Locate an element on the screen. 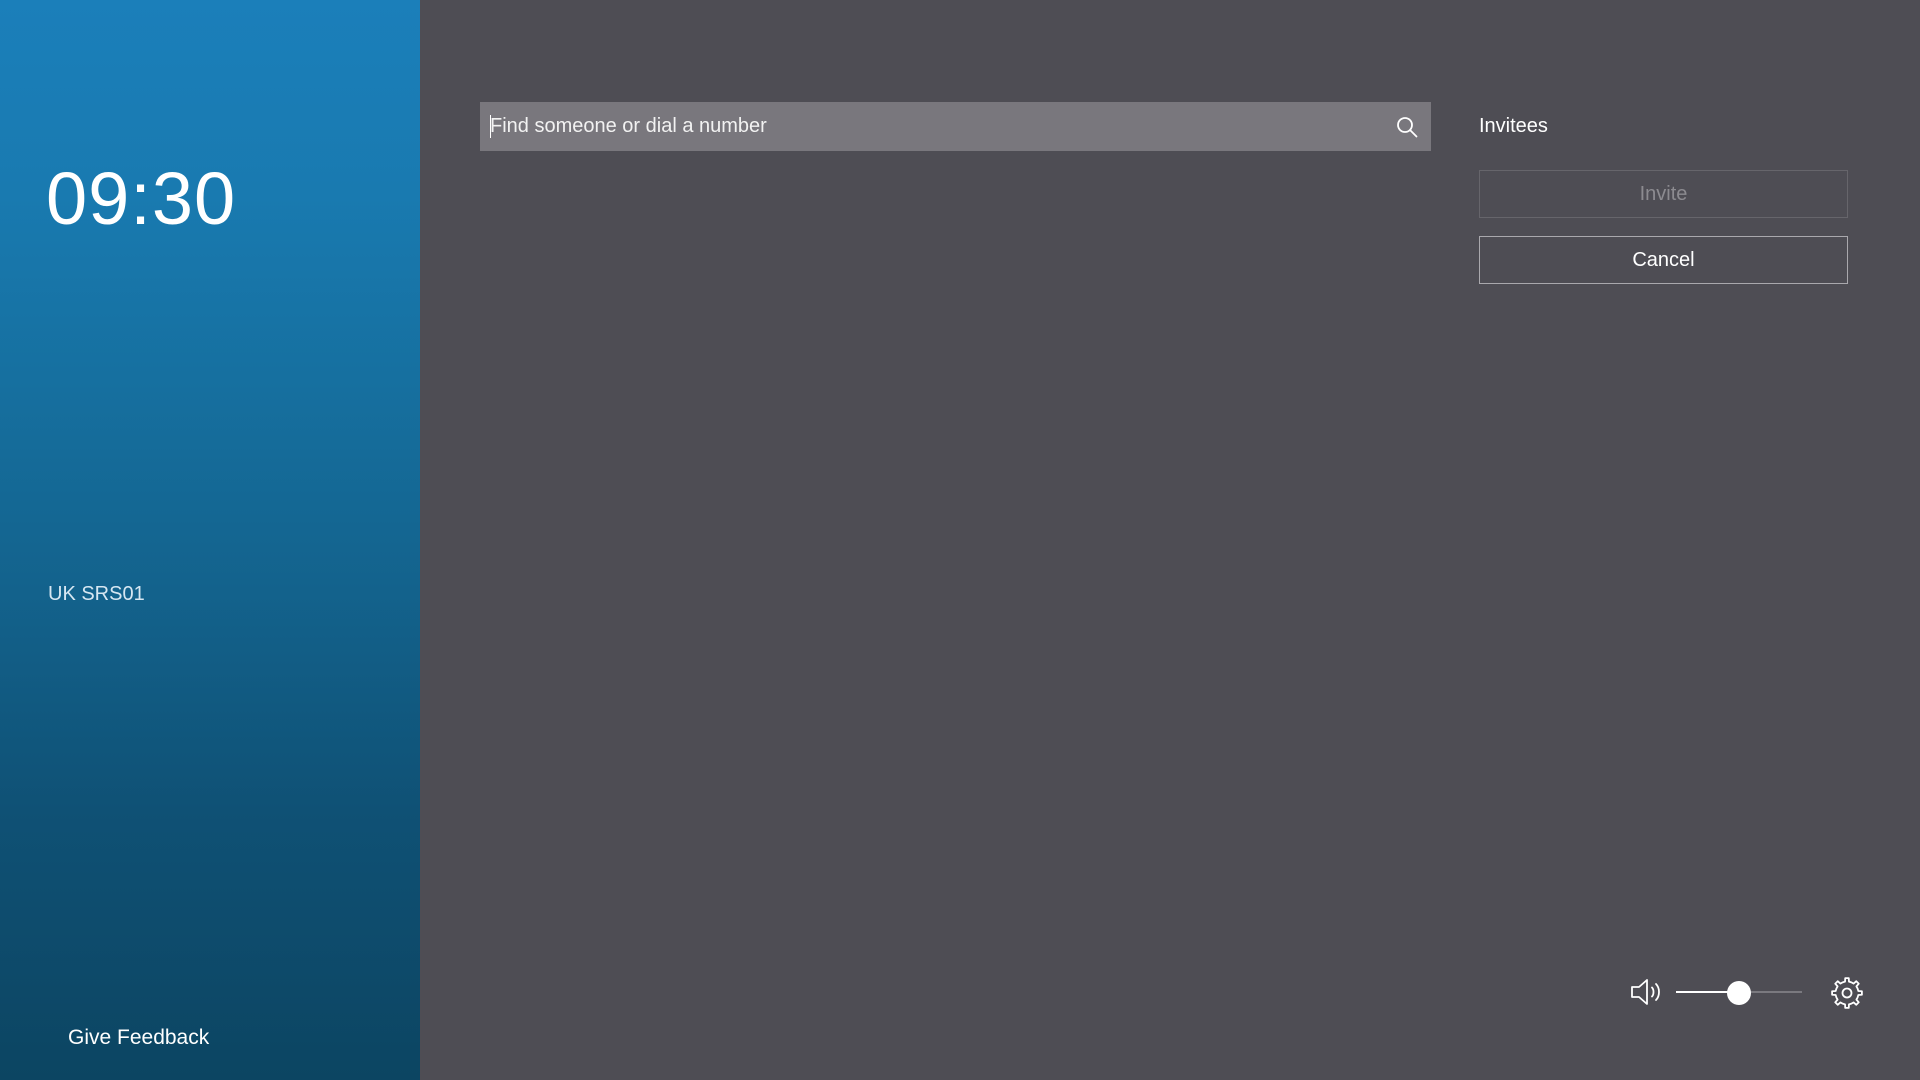  gear-icon is located at coordinates (1847, 993).